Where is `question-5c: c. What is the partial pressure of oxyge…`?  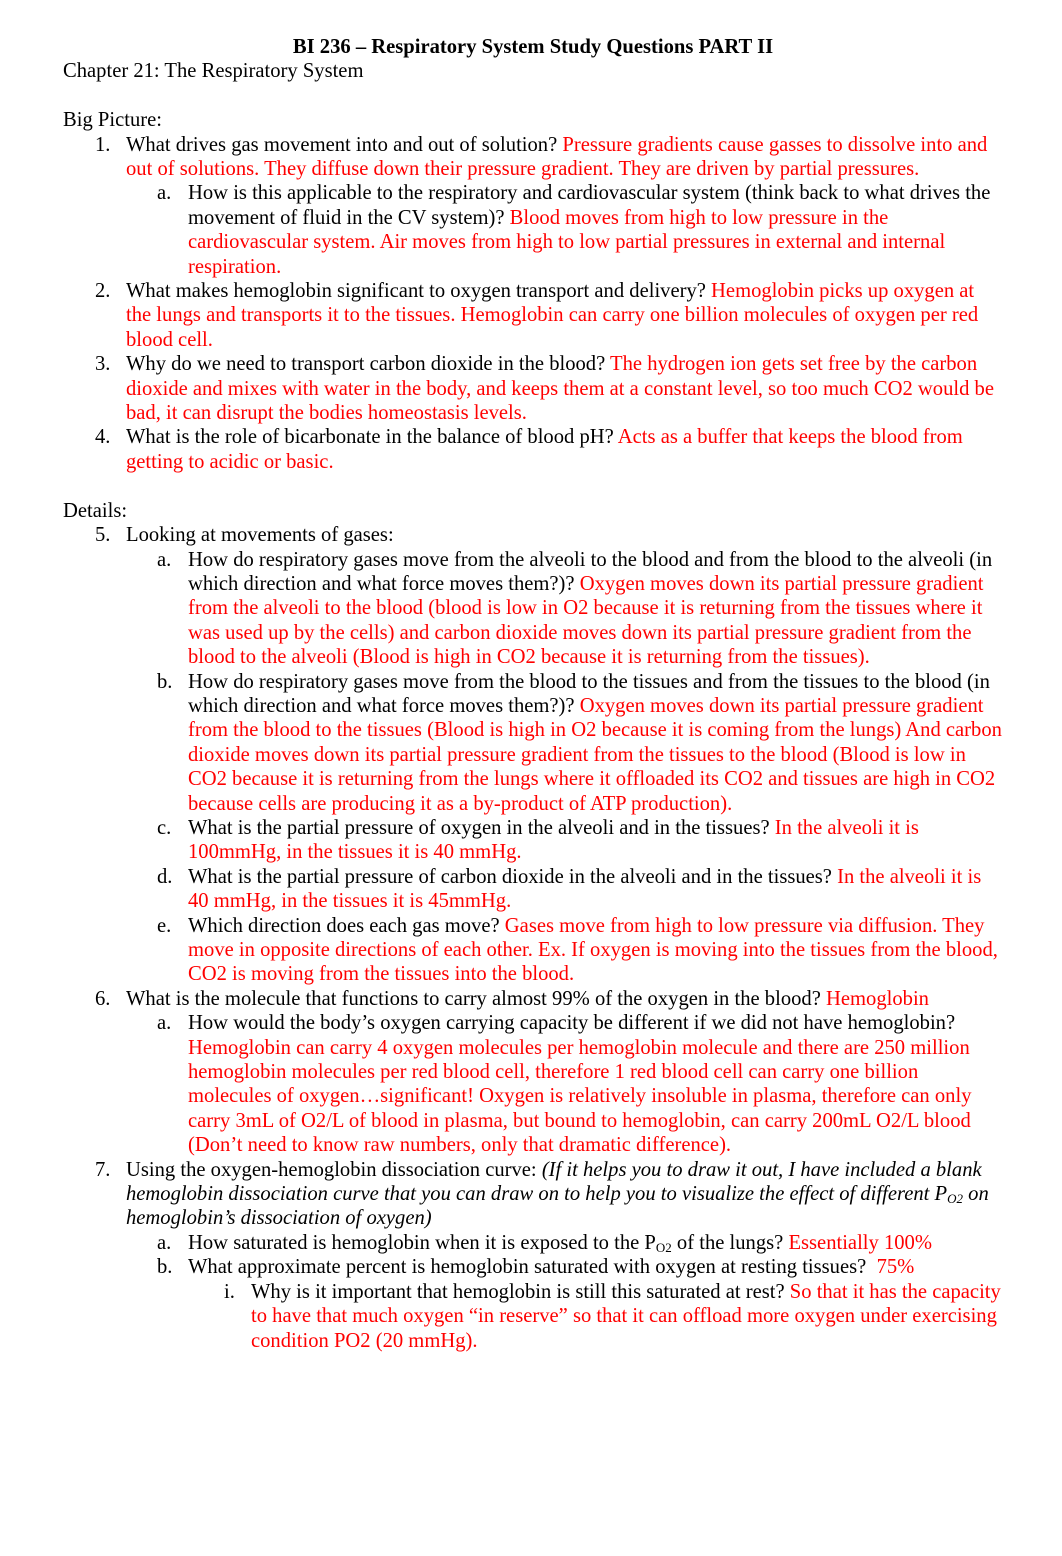
question-5c: c. What is the partial pressure of oxyge… is located at coordinates (533, 840).